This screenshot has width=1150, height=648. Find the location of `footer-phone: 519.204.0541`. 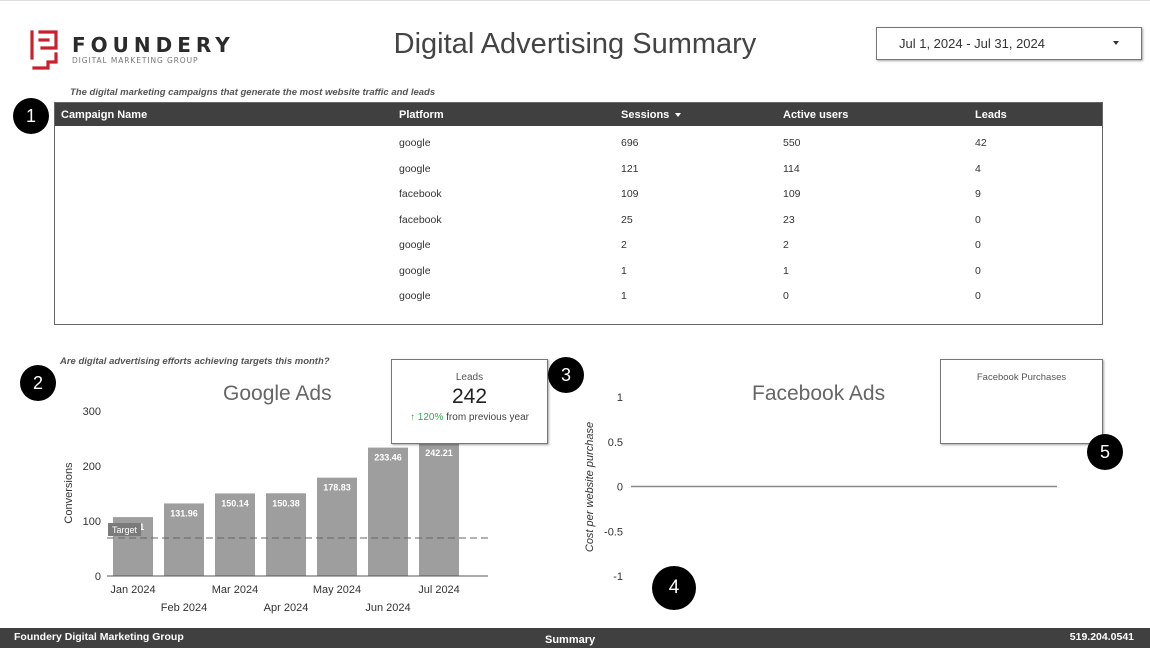

footer-phone: 519.204.0541 is located at coordinates (1101, 637).